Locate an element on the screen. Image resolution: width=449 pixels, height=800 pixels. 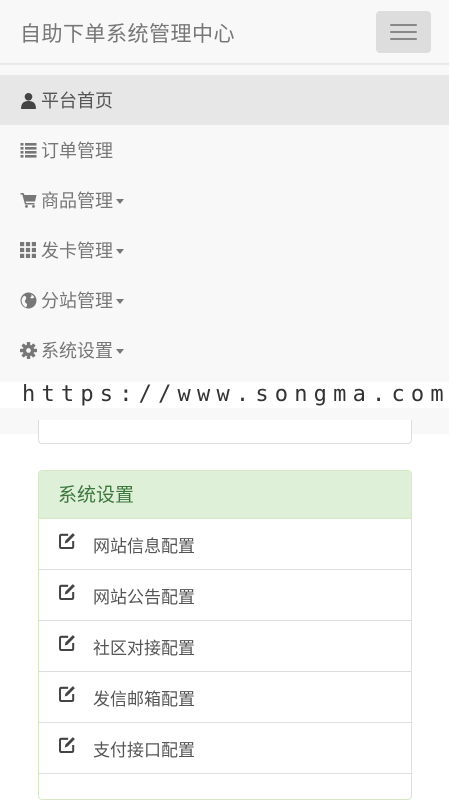
menu-item-label: 发卡管理 is located at coordinates (77, 251).